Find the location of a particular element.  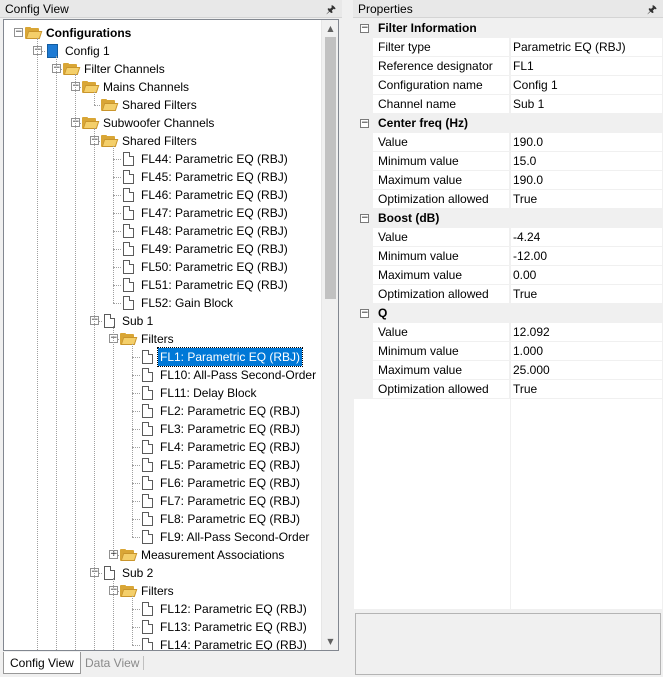

tree-node: FL6: Parametric EQ (RBJ) is located at coordinates (163, 483).